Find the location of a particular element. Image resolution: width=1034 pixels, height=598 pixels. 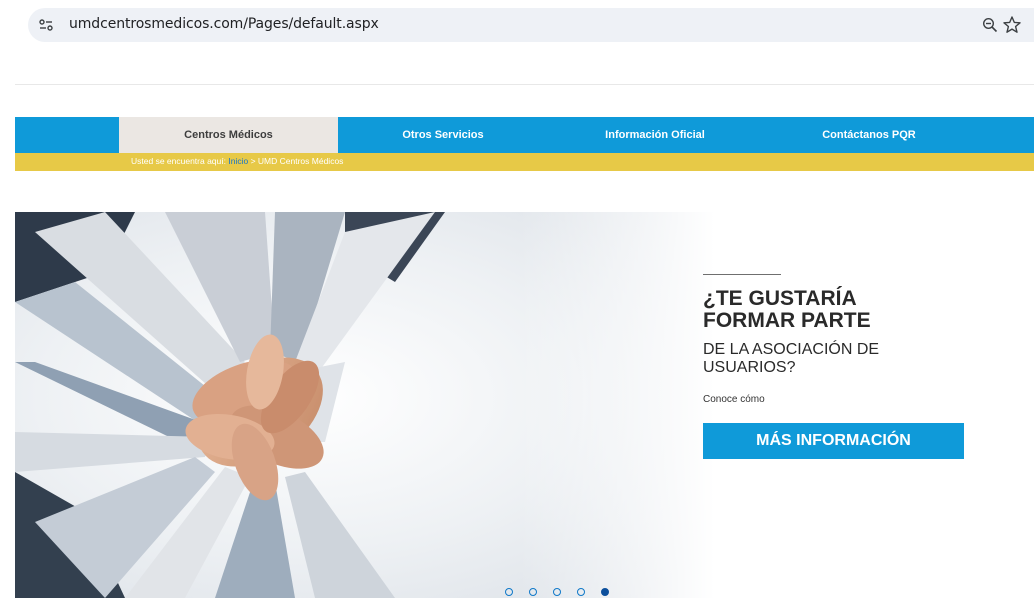

site-info-icon is located at coordinates (46, 25).